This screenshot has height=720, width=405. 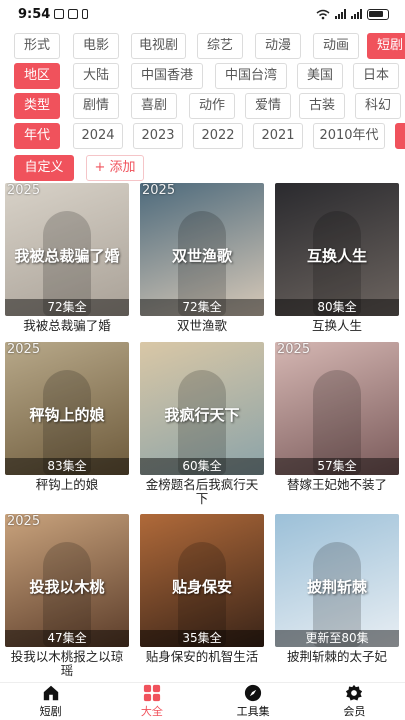 I want to click on notification-icon, so click(x=59, y=14).